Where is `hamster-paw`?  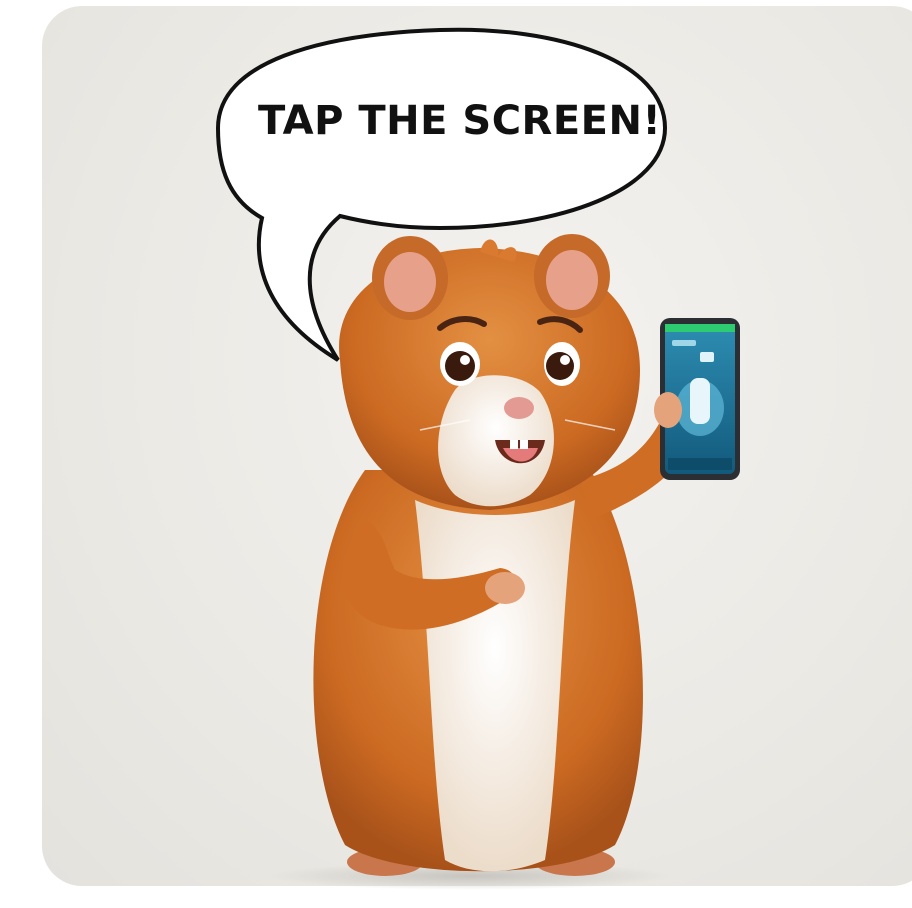 hamster-paw is located at coordinates (668, 410).